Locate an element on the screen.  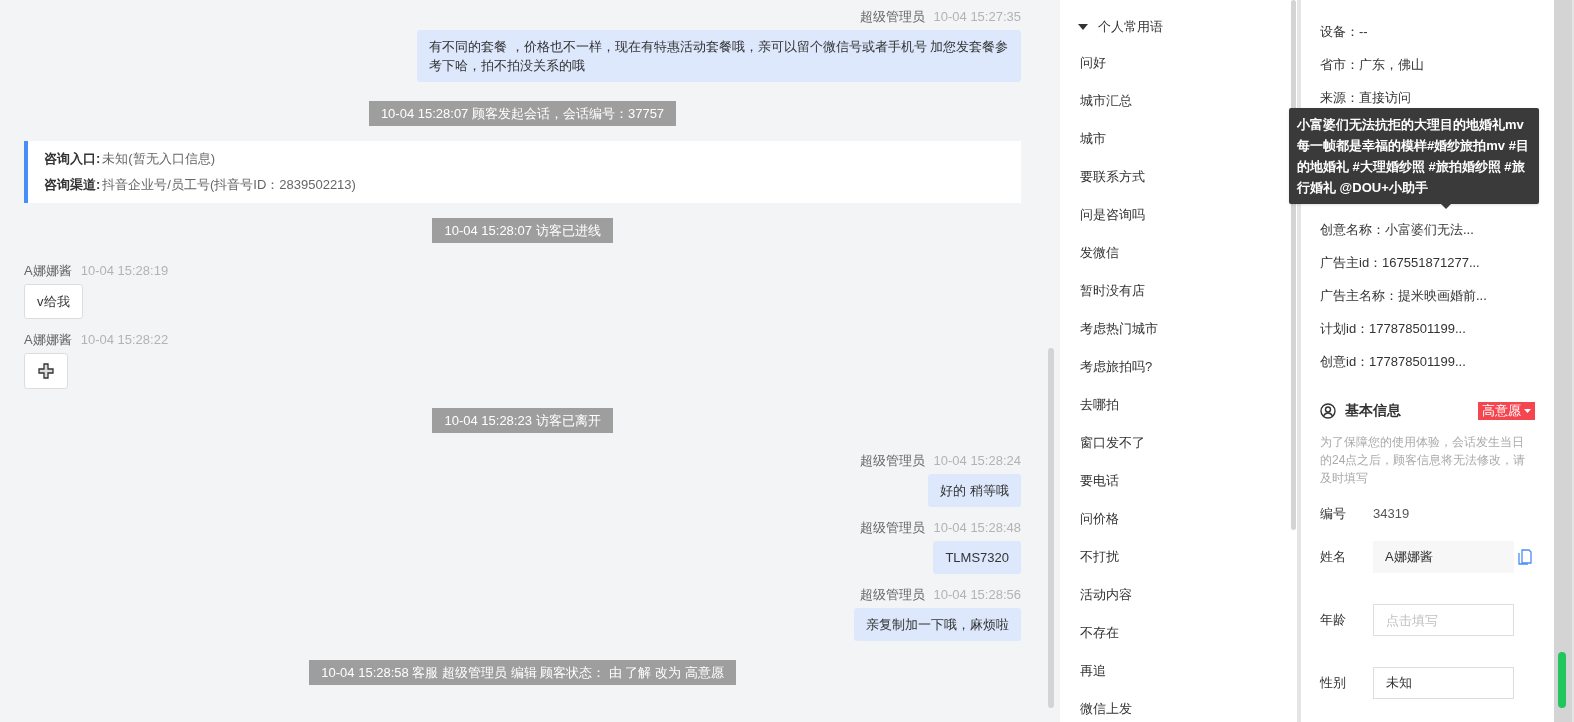
notice-text: 为了保障您的使用体验，会话发生当日的24点之后，顾客信息将无法修改，请及时填写 is located at coordinates (1423, 460).